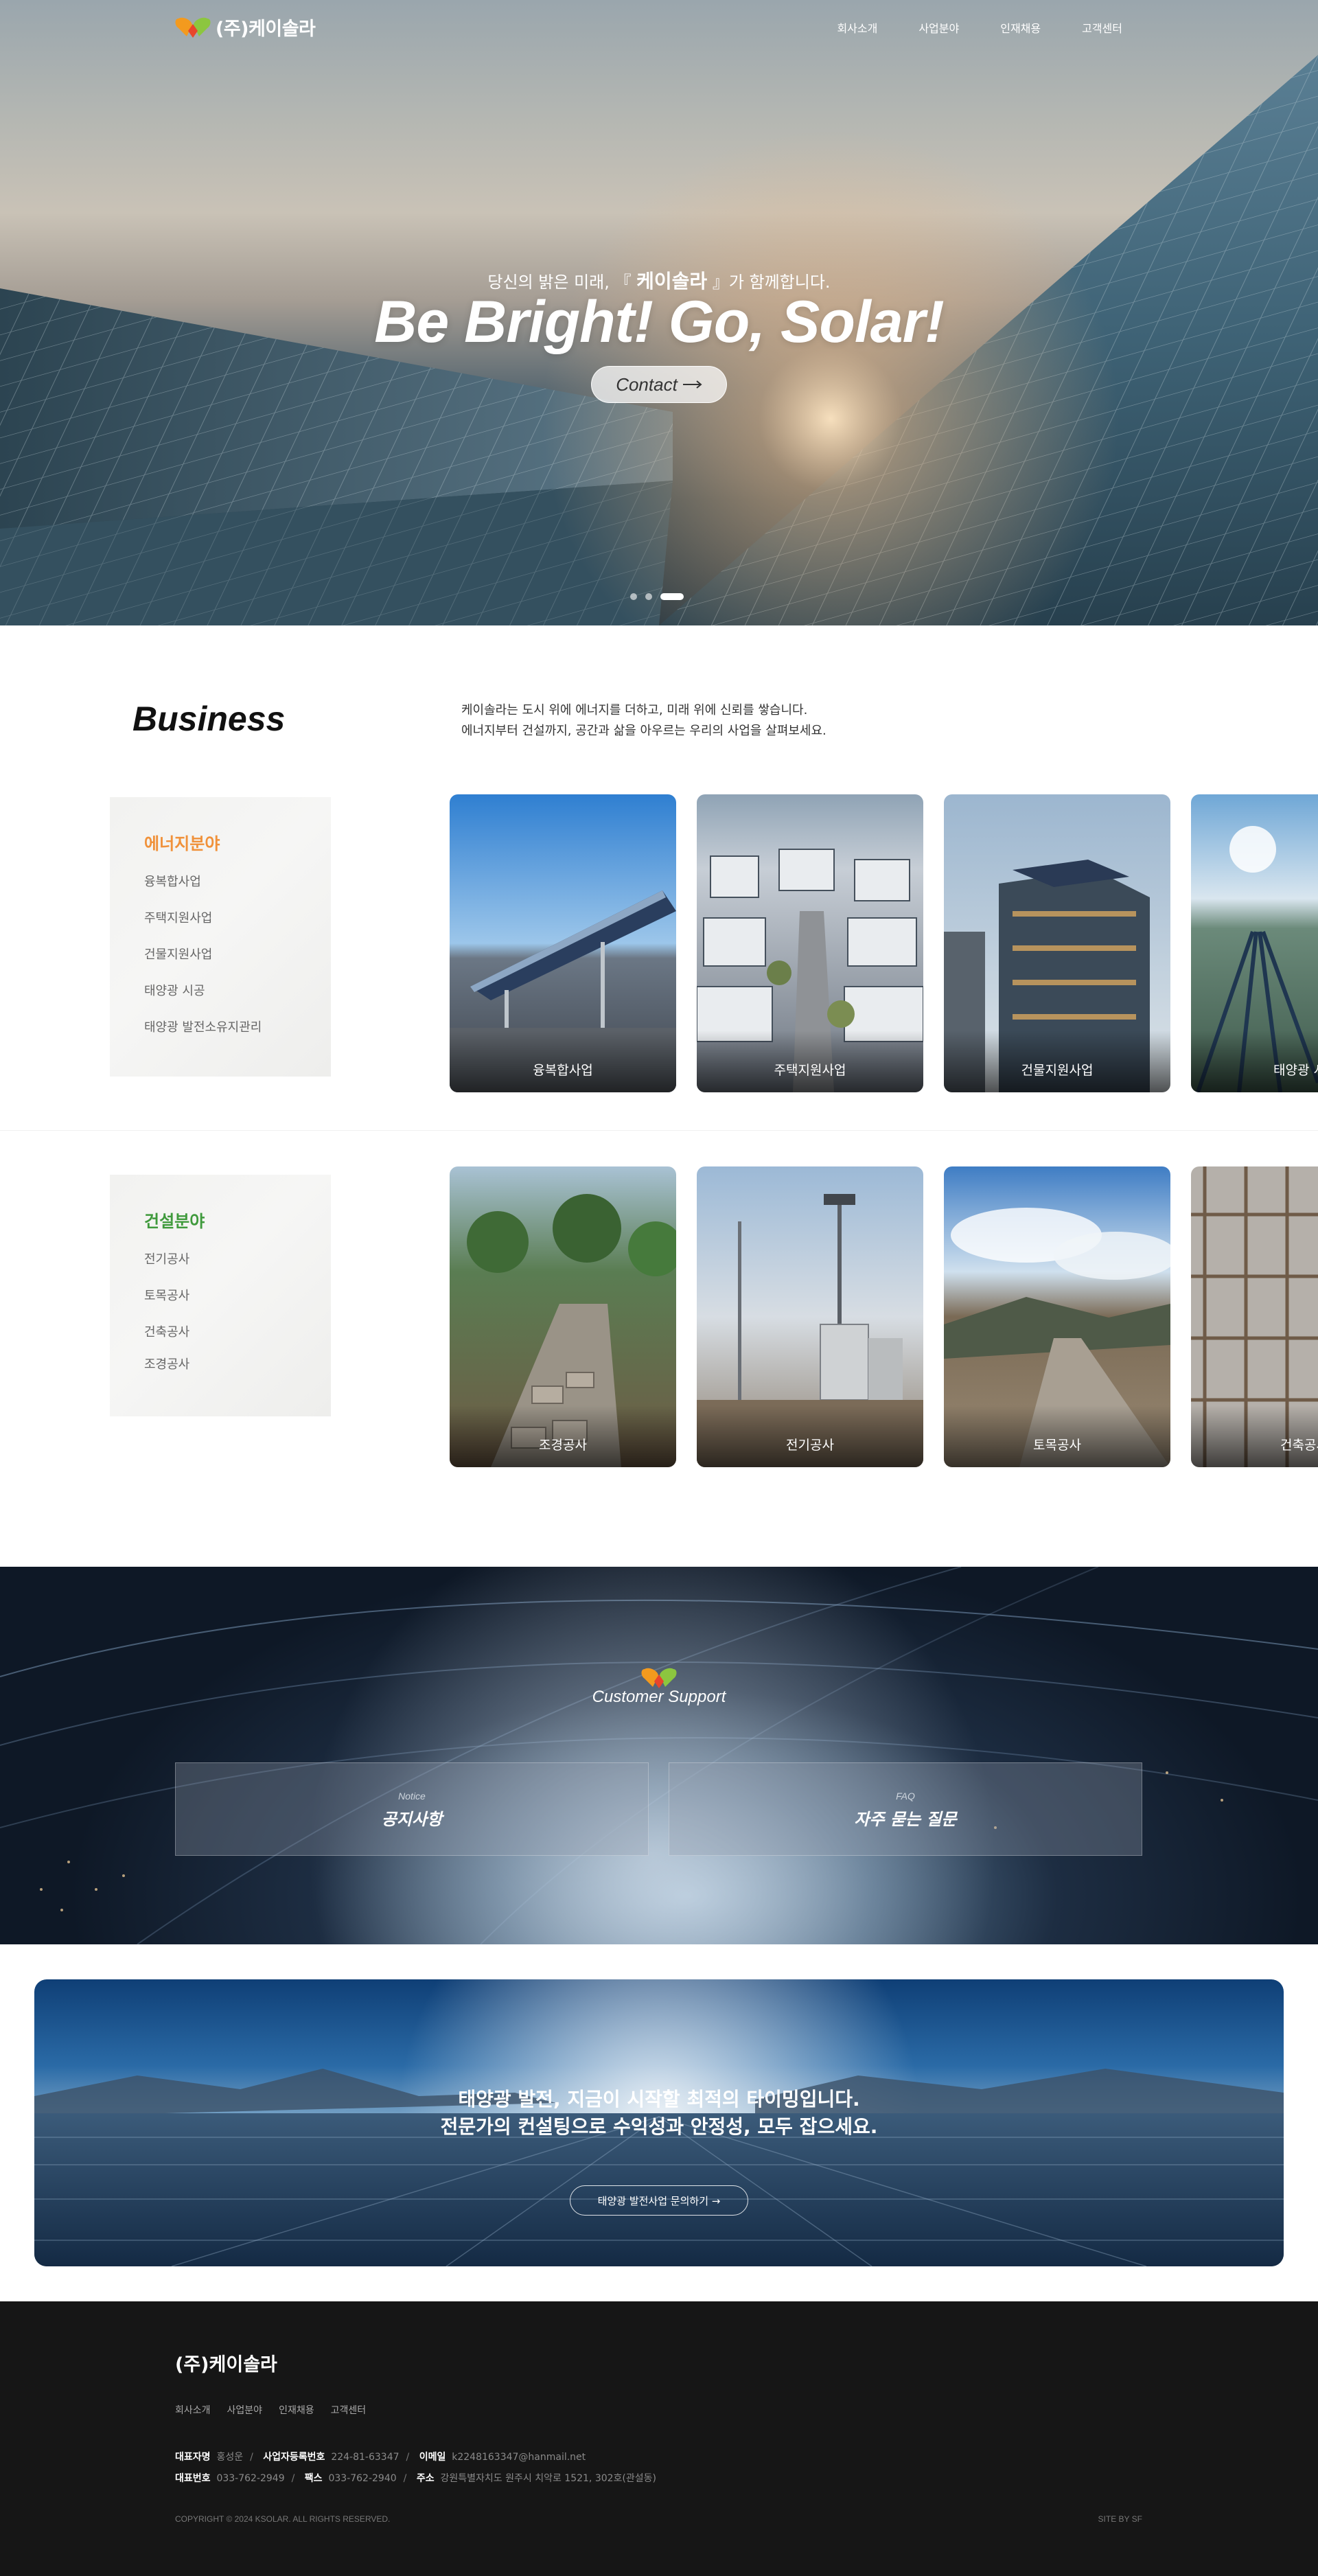 The width and height of the screenshot is (1318, 2576). Describe the element at coordinates (1020, 28) in the screenshot. I see `menu-item-recruit: 인재채용` at that location.